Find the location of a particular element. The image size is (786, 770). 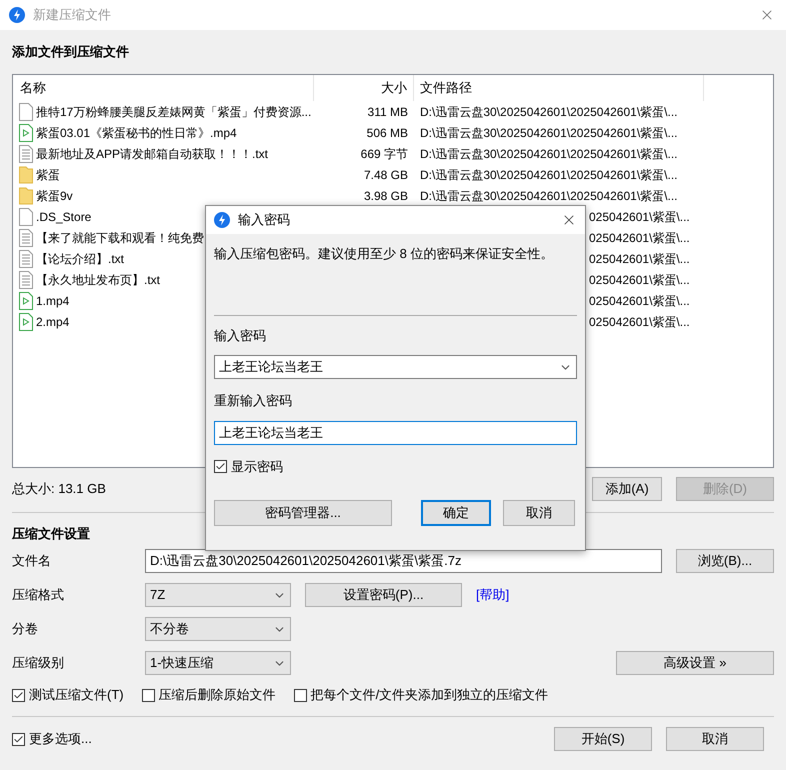

section-heading: 压缩文件设置 is located at coordinates (51, 534).